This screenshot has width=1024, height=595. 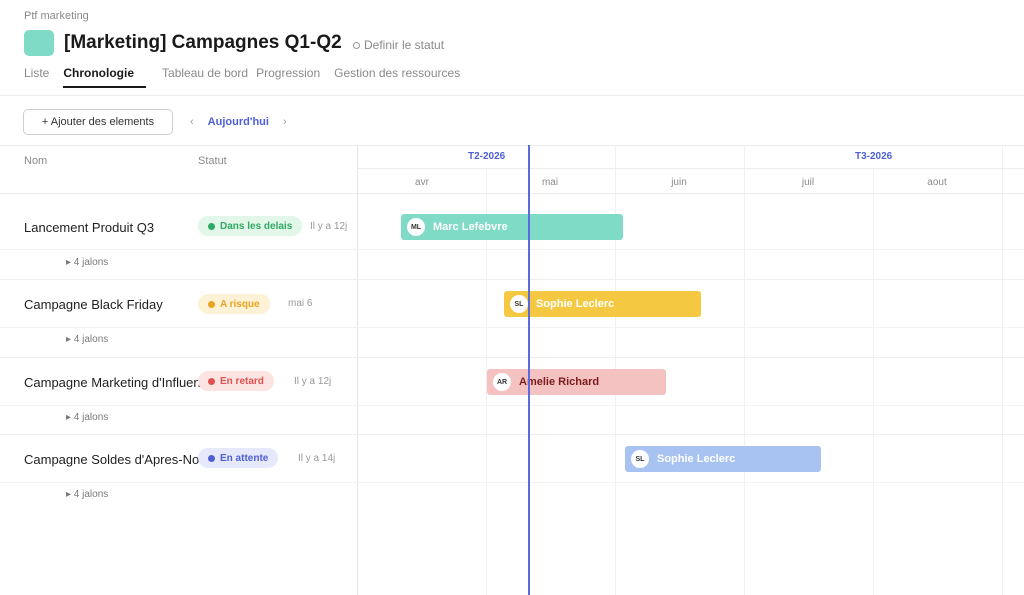 I want to click on quarter-gridline, so click(x=744, y=370).